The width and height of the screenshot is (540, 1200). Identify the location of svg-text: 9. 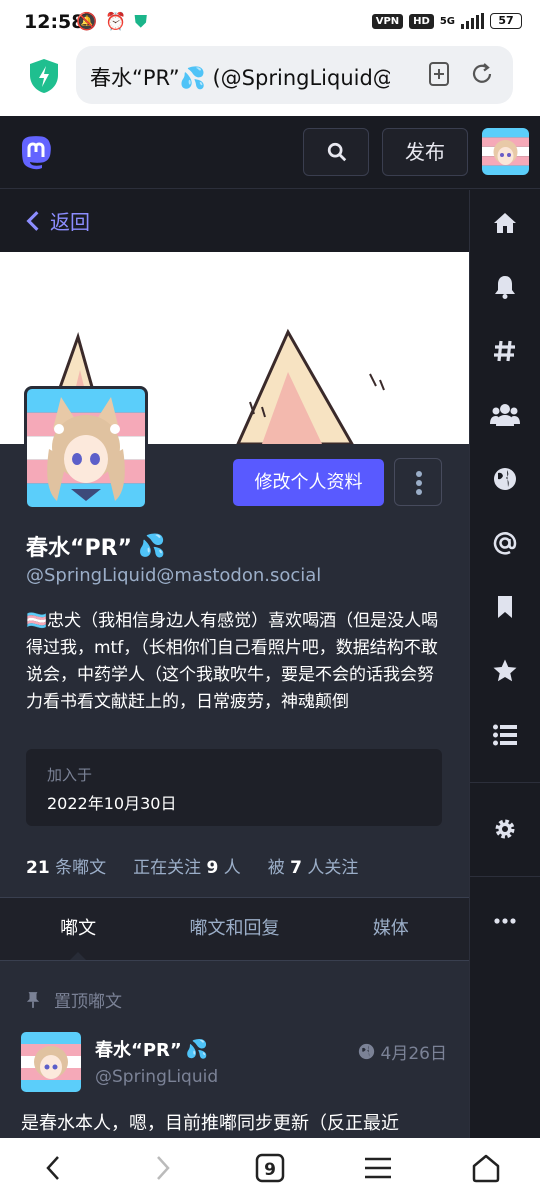
(270, 1170).